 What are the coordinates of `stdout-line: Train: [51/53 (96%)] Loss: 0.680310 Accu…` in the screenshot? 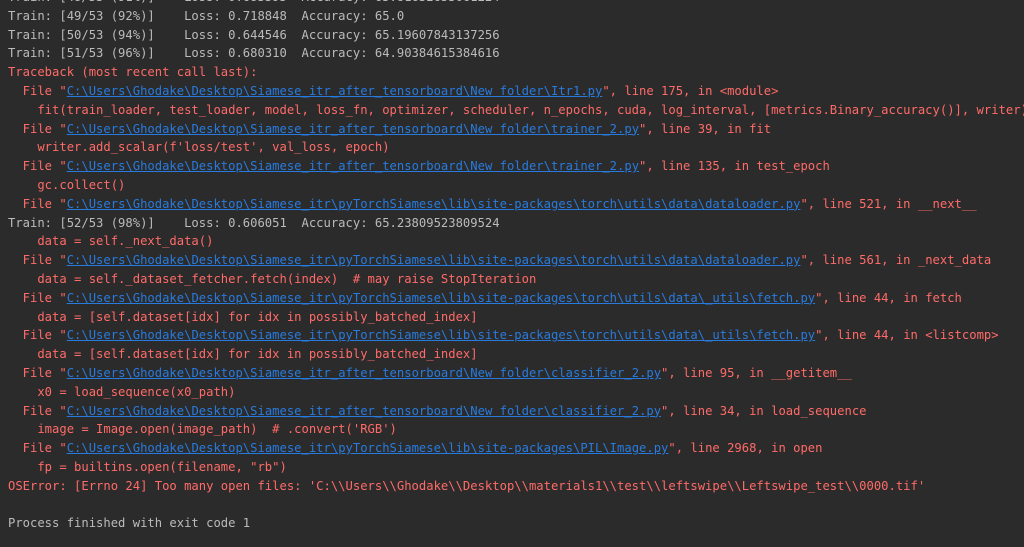 It's located at (516, 53).